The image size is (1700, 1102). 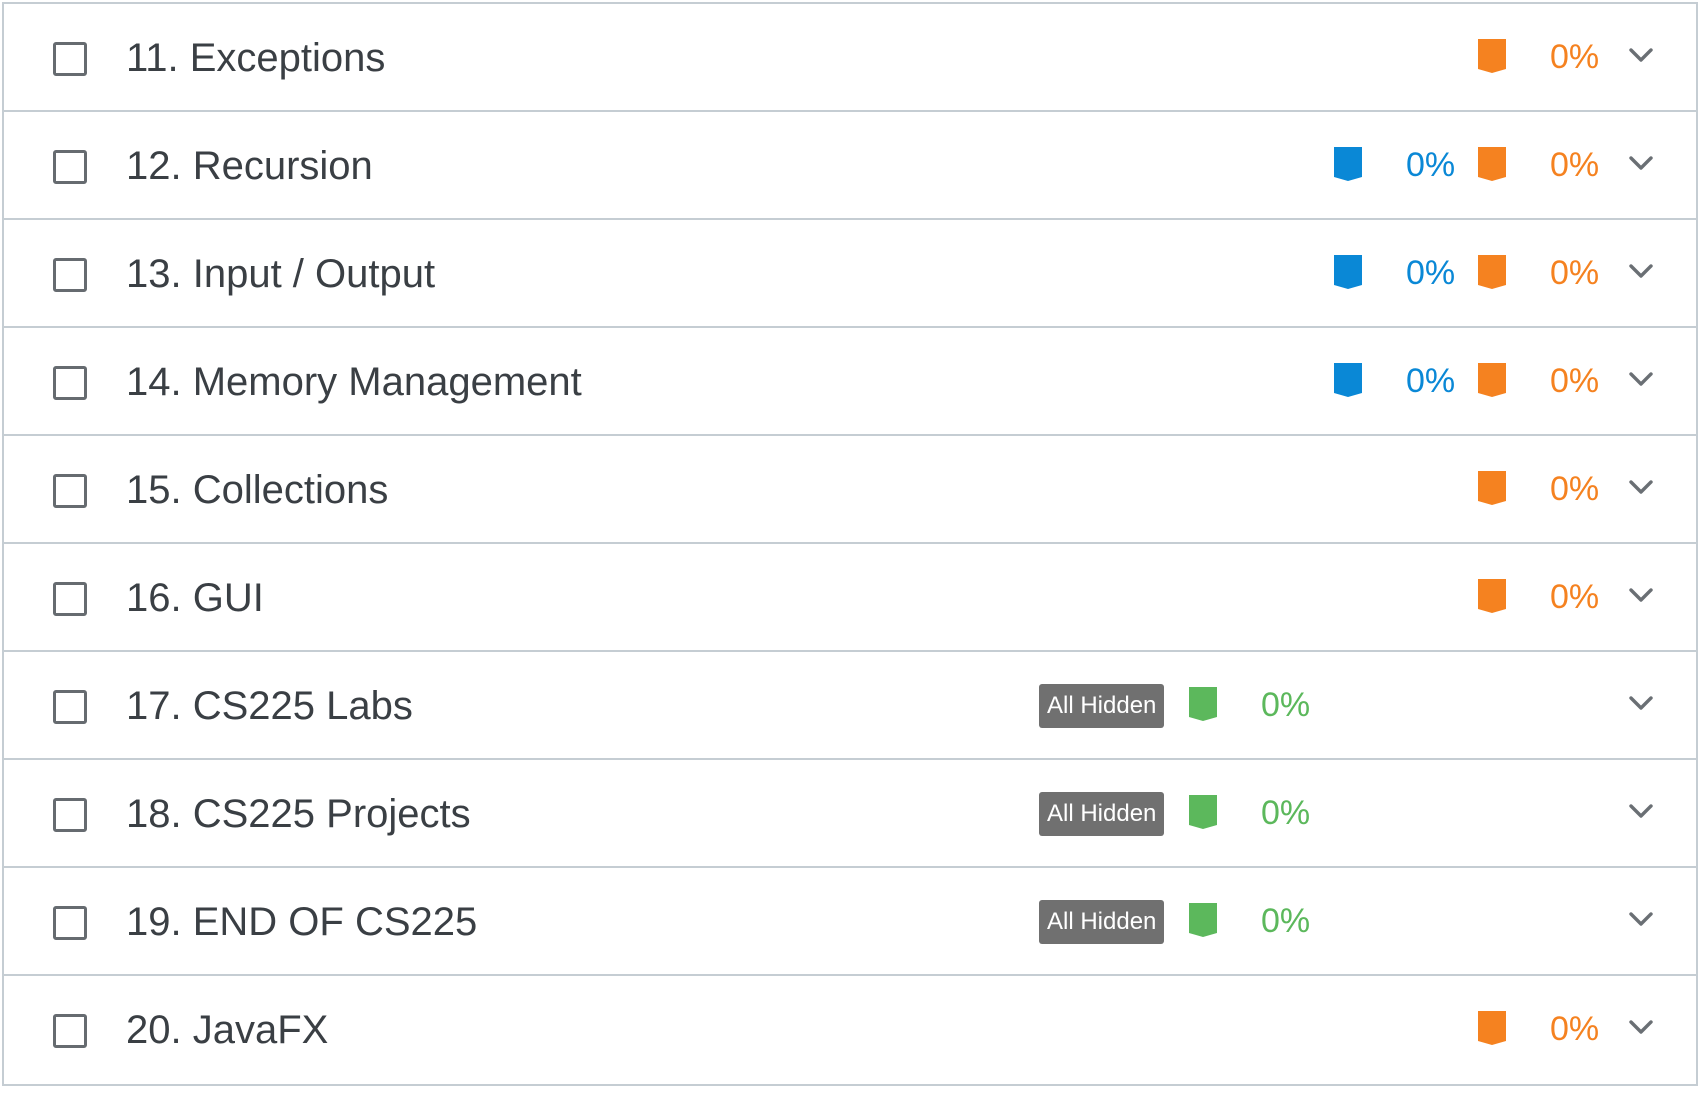 What do you see at coordinates (354, 382) in the screenshot?
I see `section-title: 14. Memory Management` at bounding box center [354, 382].